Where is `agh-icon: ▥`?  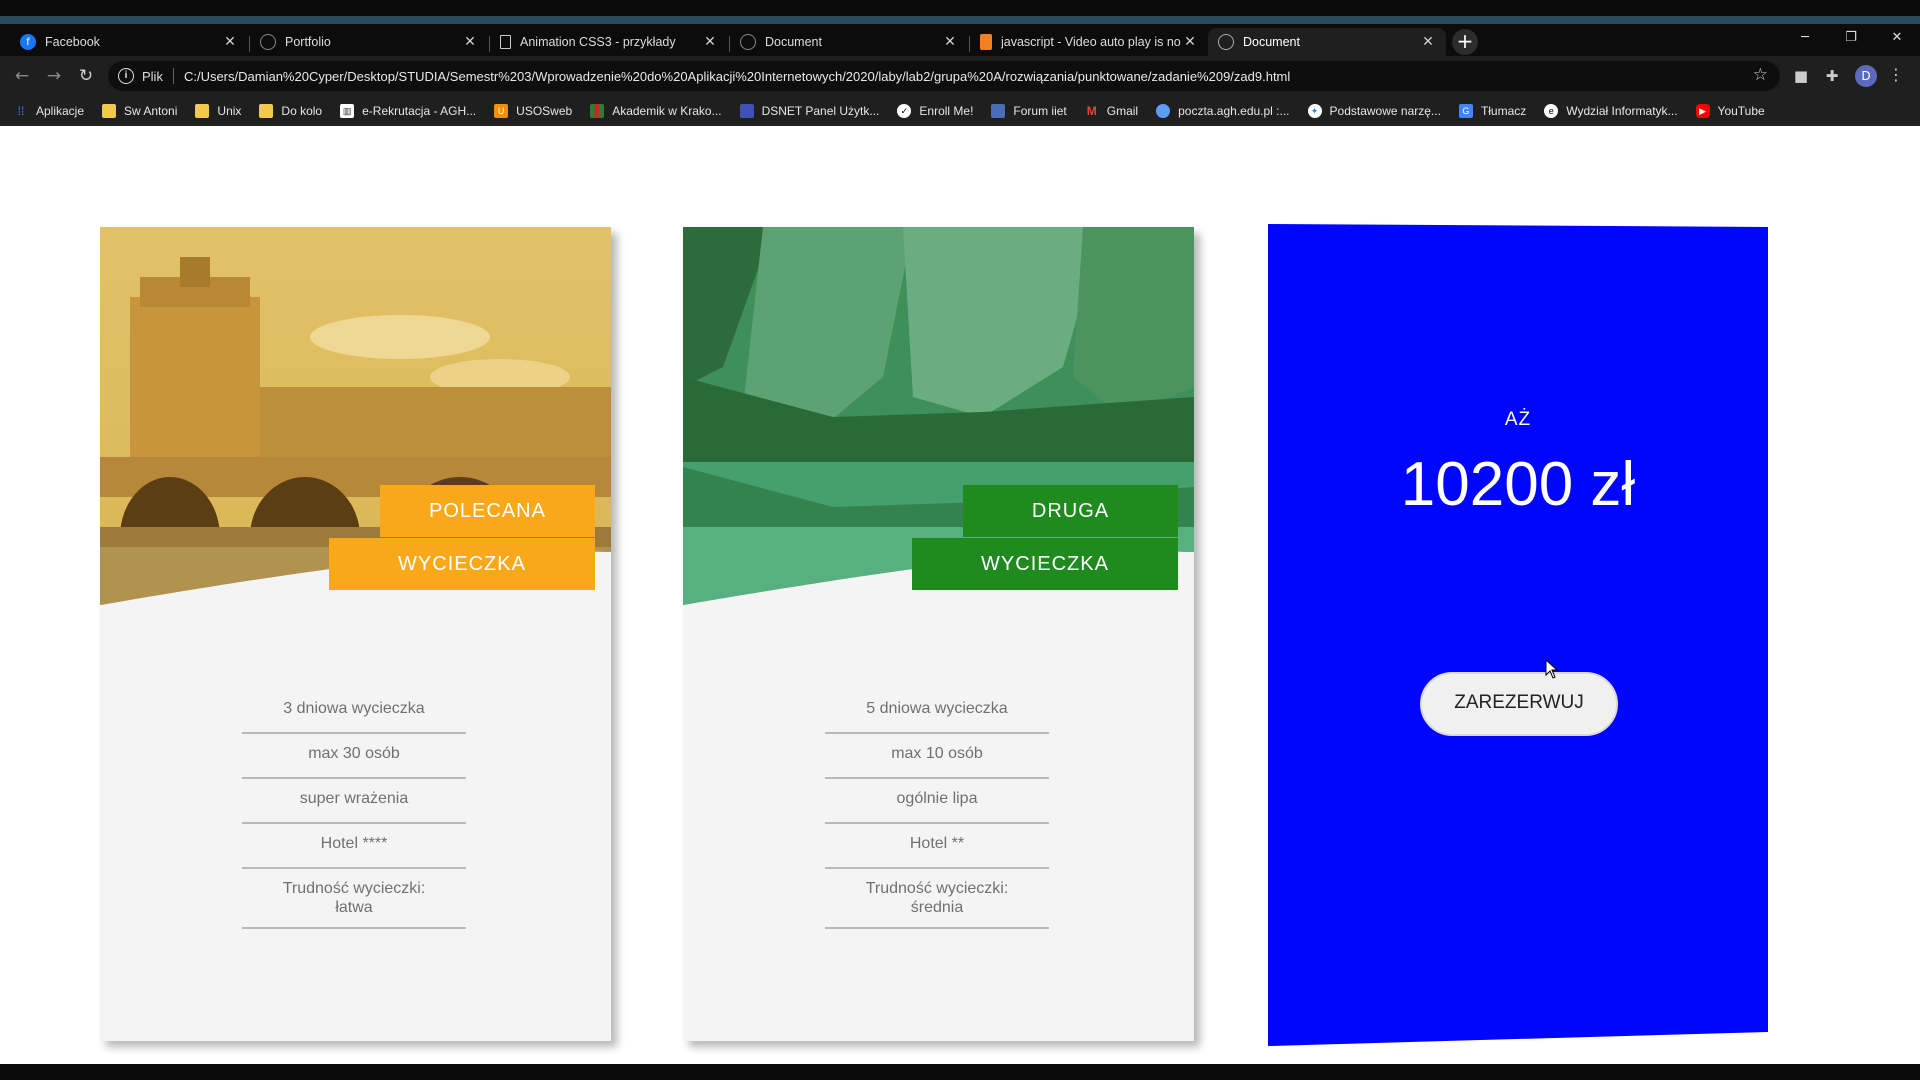
agh-icon: ▥ is located at coordinates (347, 111).